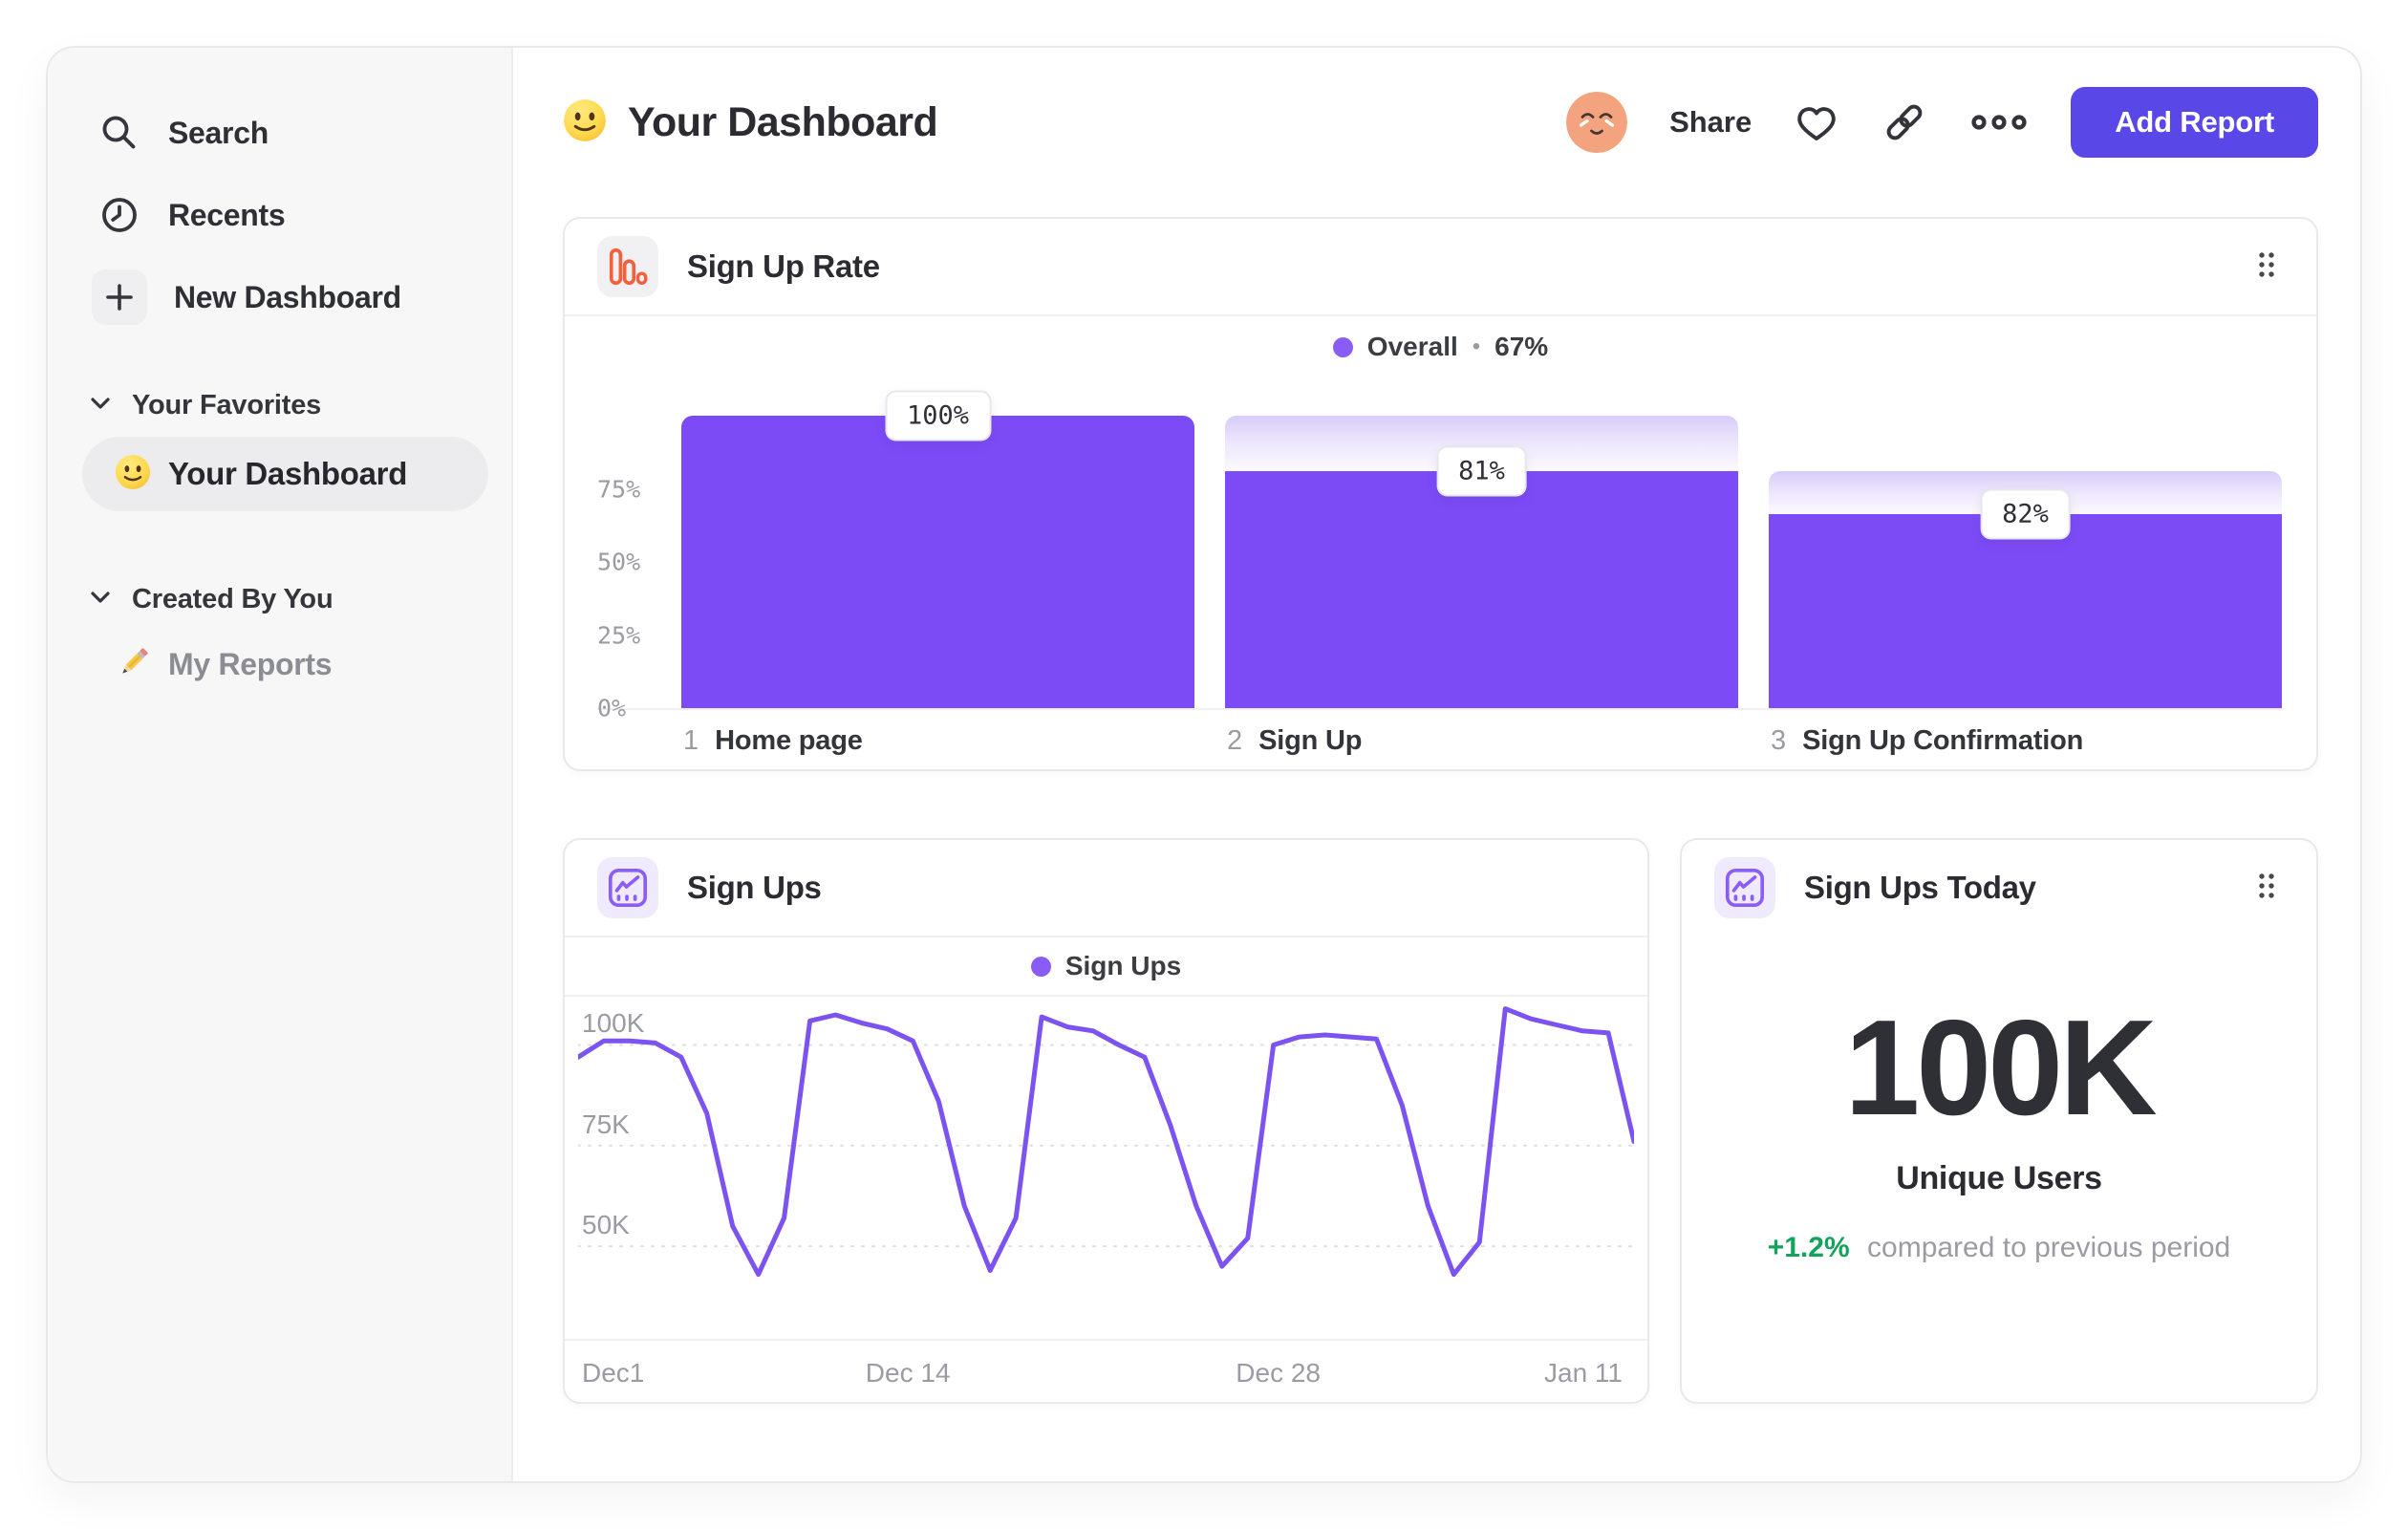 The height and width of the screenshot is (1529, 2408). Describe the element at coordinates (233, 599) in the screenshot. I see `section-title: Created By You` at that location.